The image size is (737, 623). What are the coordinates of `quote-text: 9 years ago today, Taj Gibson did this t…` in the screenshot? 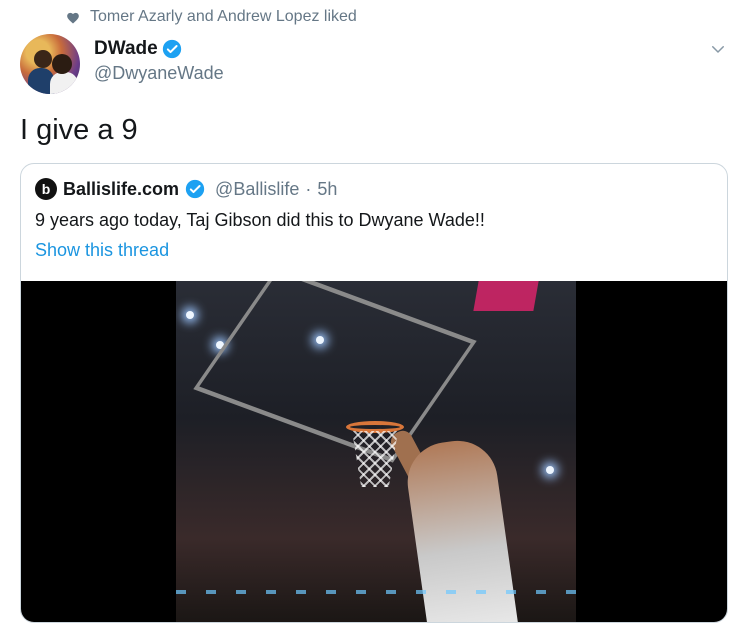 It's located at (260, 220).